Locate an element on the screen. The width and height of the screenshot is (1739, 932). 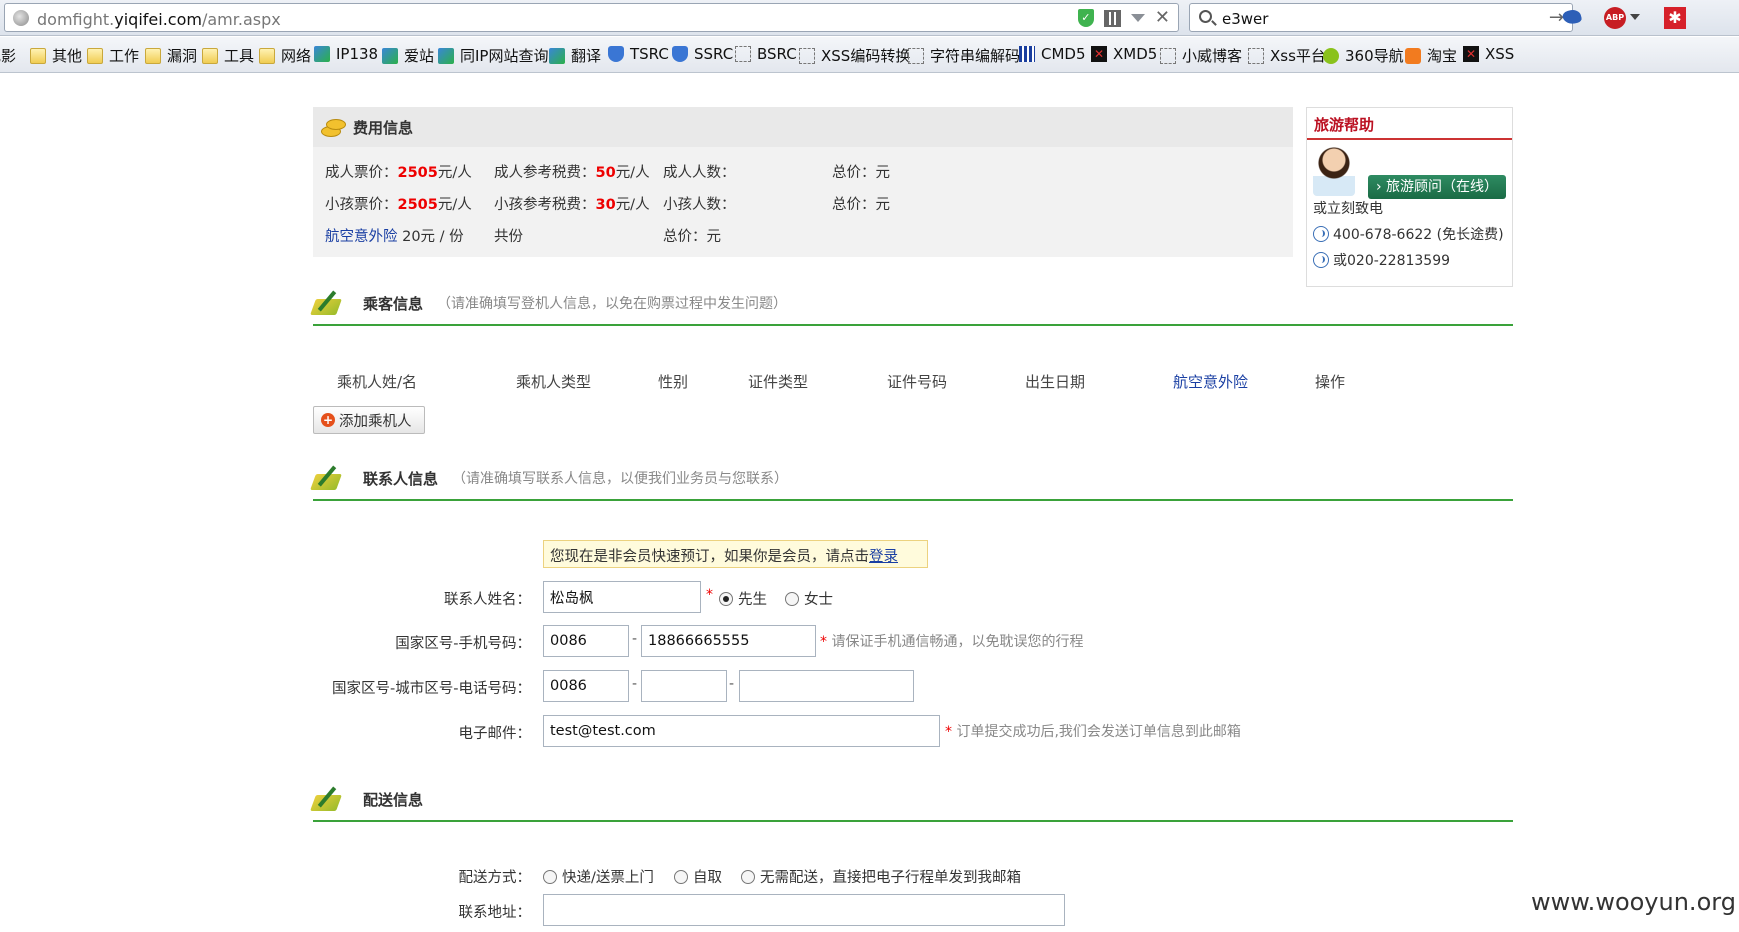
bookmark-item: 同IP网站查询 is located at coordinates (493, 55).